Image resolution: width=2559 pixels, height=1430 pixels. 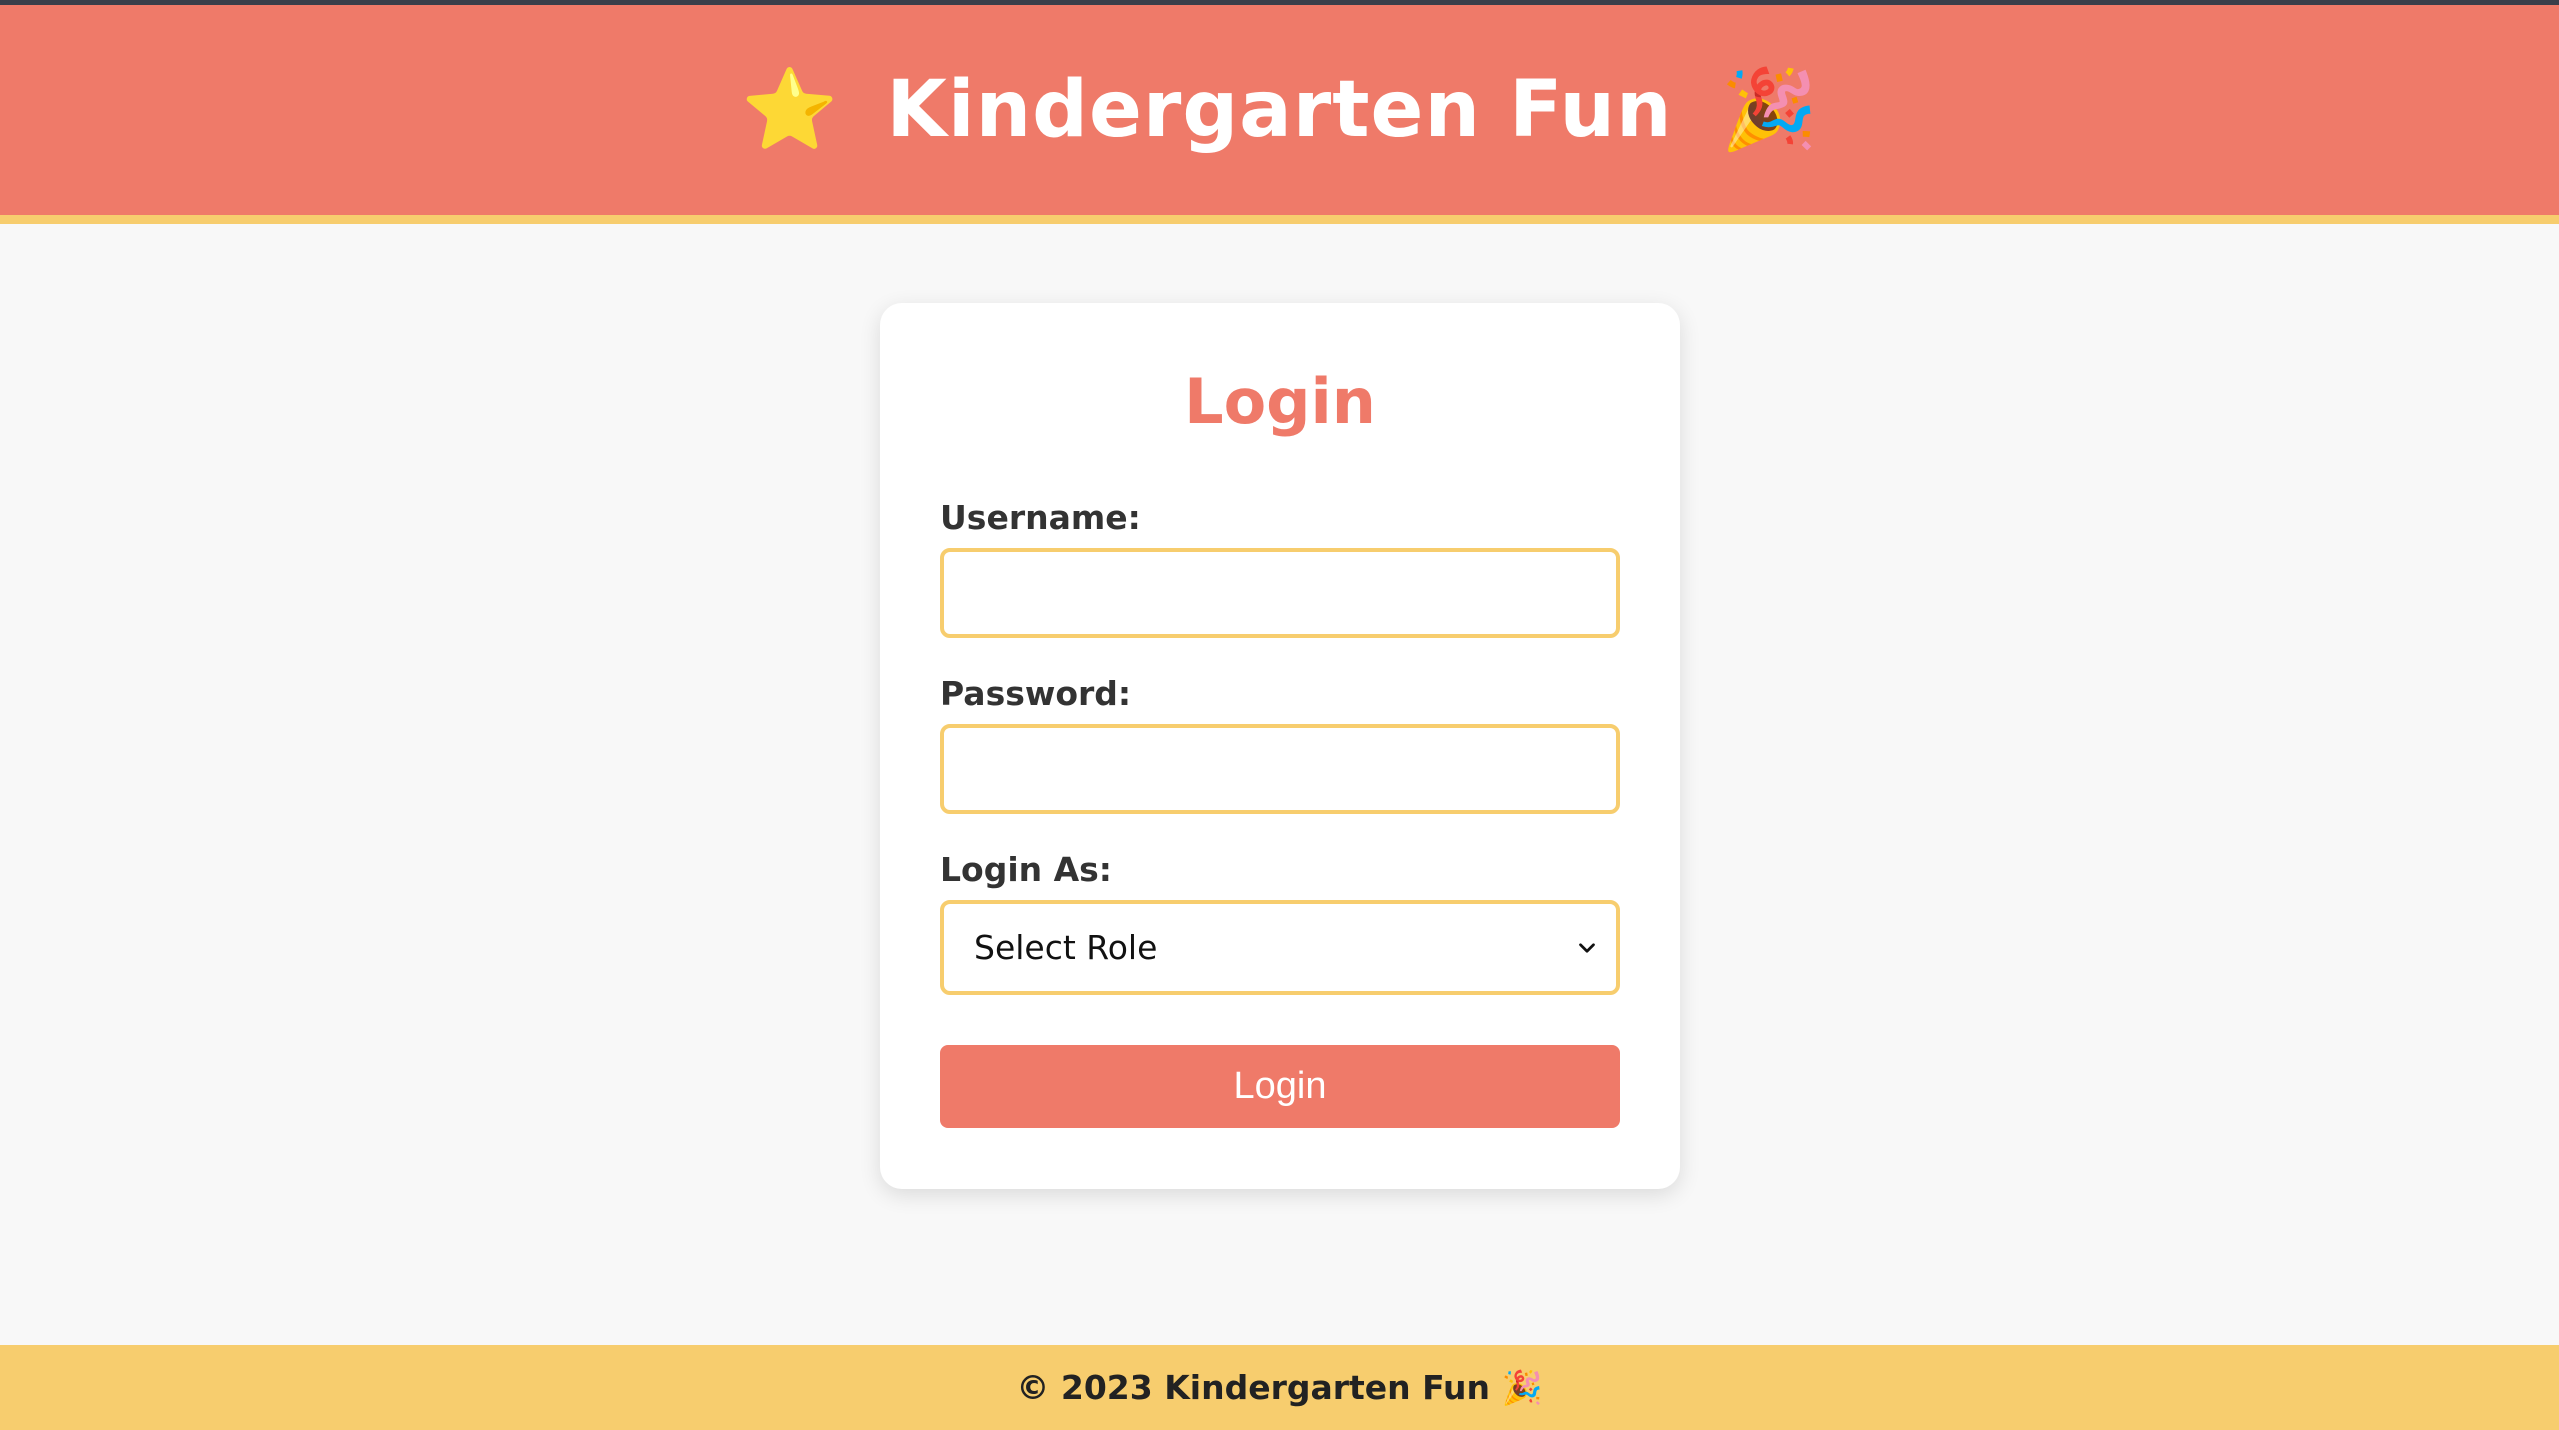 I want to click on chevron-down-icon, so click(x=1587, y=947).